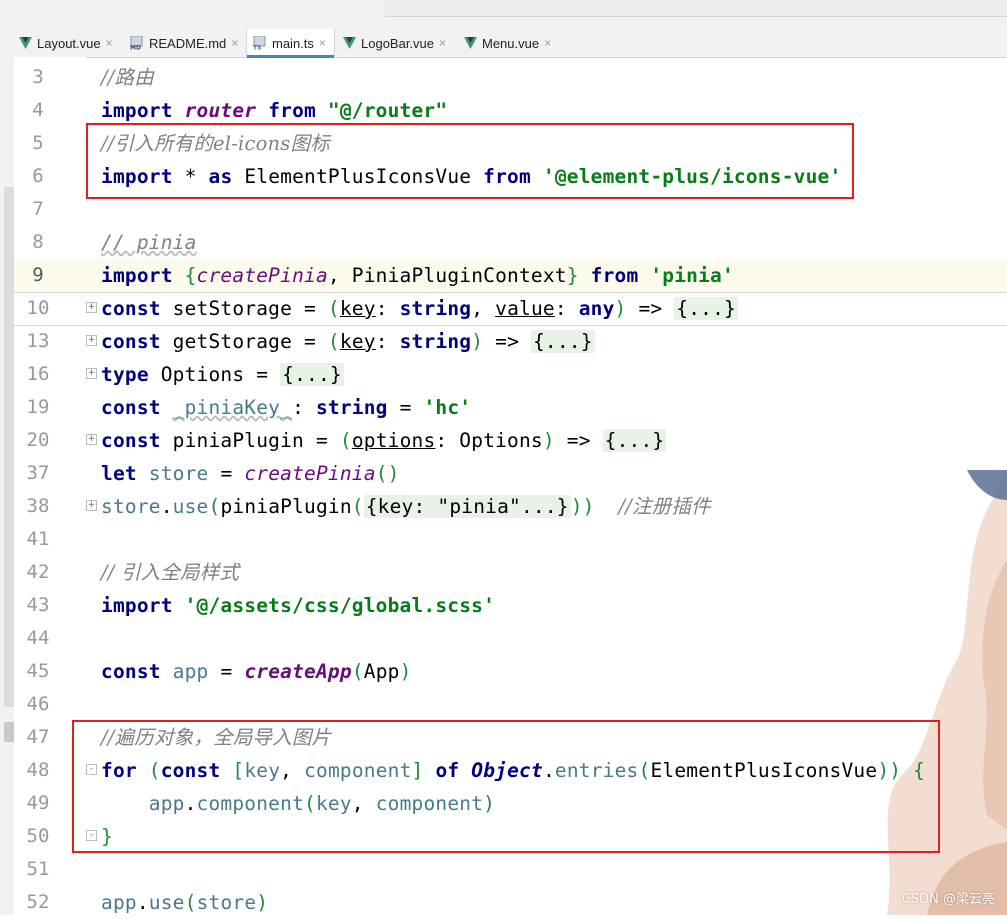 This screenshot has width=1007, height=919. I want to click on code-line: 46, so click(510, 704).